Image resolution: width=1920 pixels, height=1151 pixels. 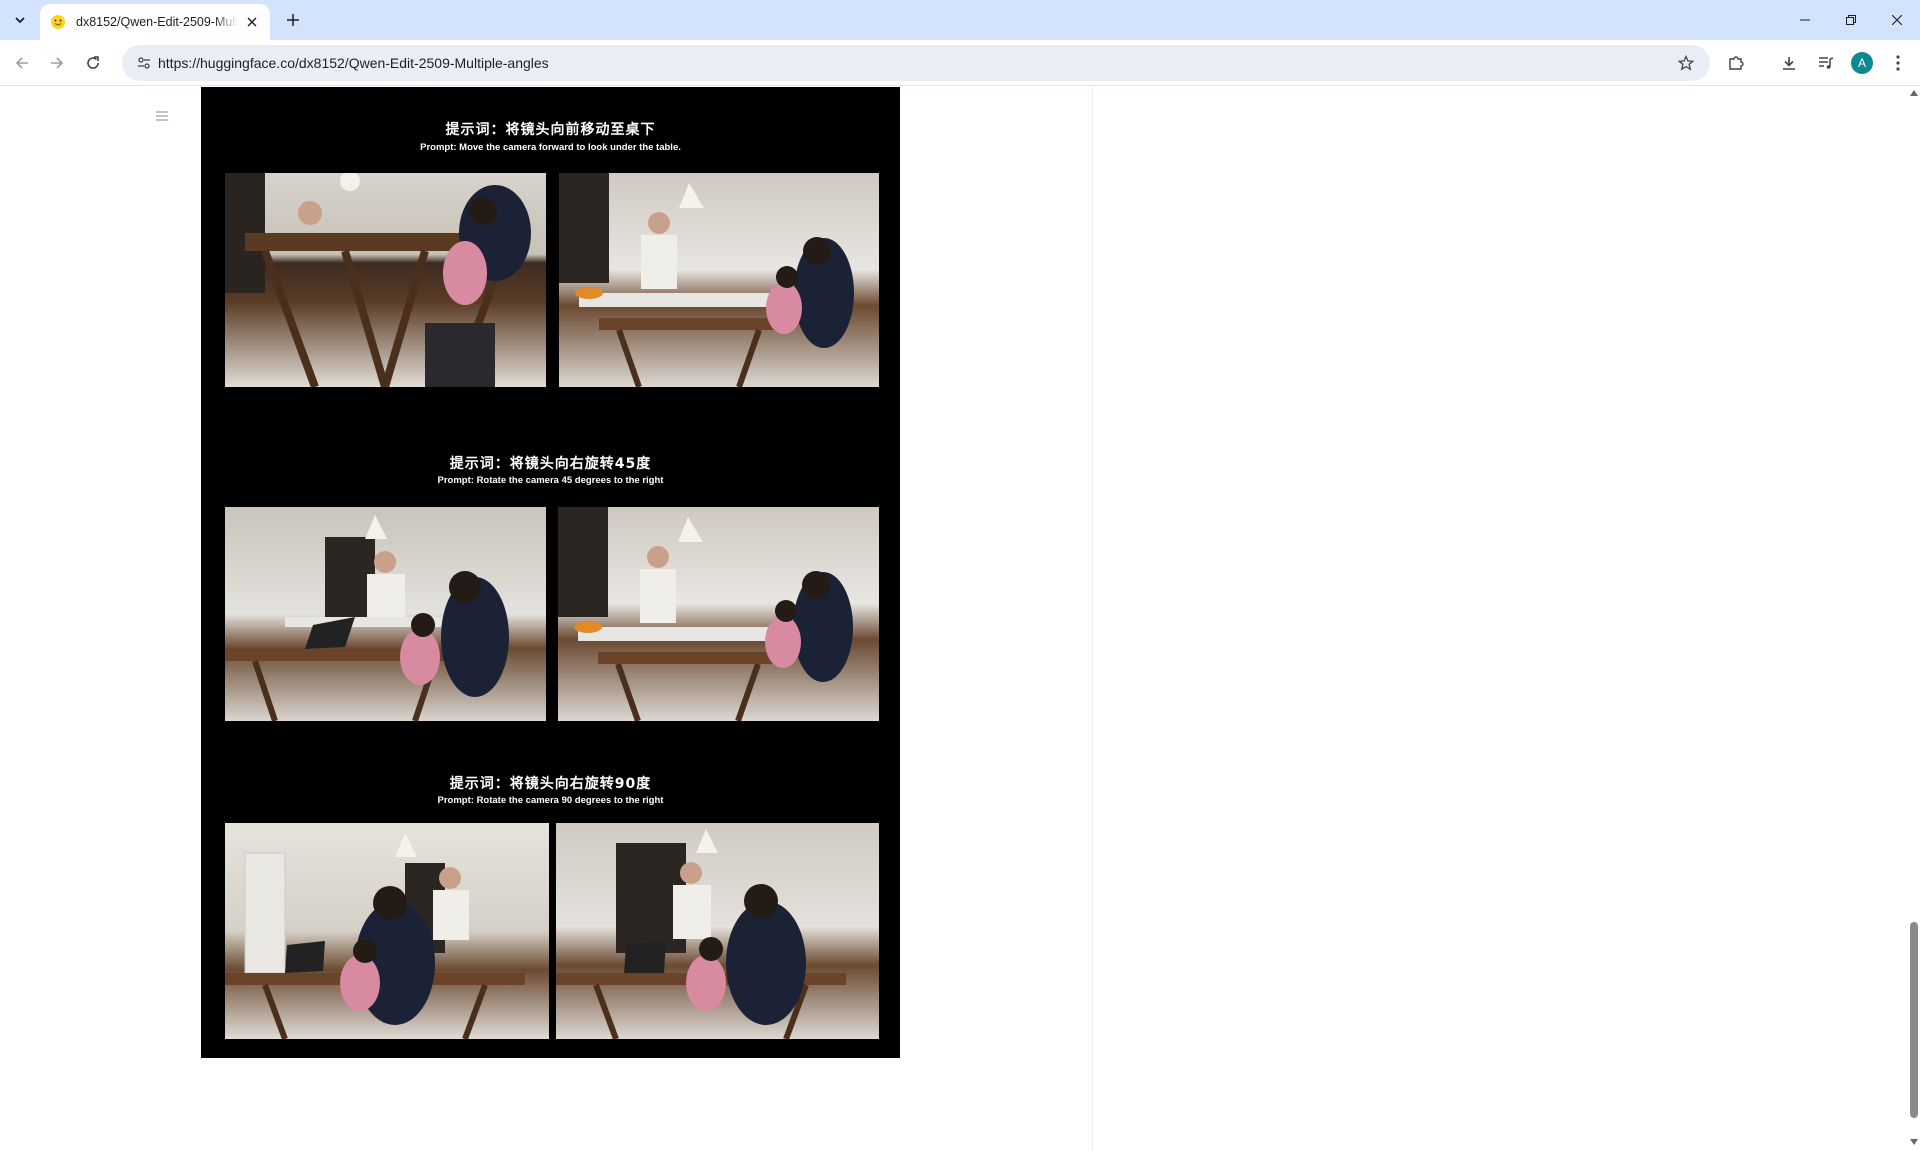 What do you see at coordinates (385, 280) in the screenshot?
I see `photo-under-table-input` at bounding box center [385, 280].